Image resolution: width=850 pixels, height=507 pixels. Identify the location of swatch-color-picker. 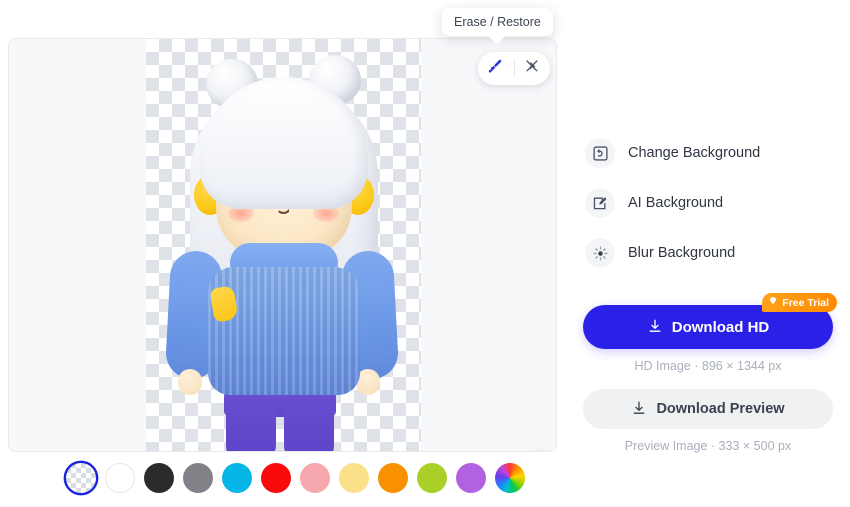
(510, 478).